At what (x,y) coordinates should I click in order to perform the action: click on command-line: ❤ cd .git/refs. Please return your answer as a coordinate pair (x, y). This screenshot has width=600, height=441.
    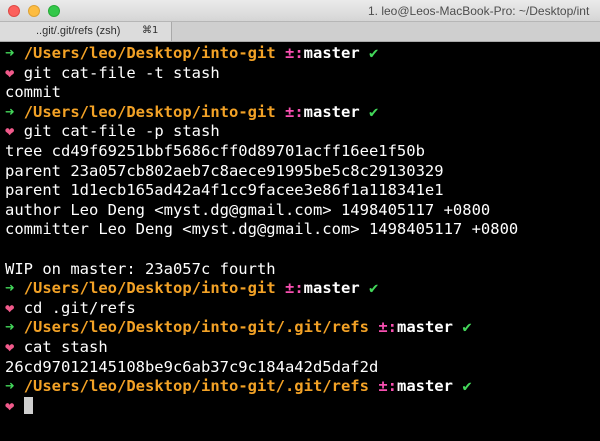
    Looking at the image, I should click on (302, 309).